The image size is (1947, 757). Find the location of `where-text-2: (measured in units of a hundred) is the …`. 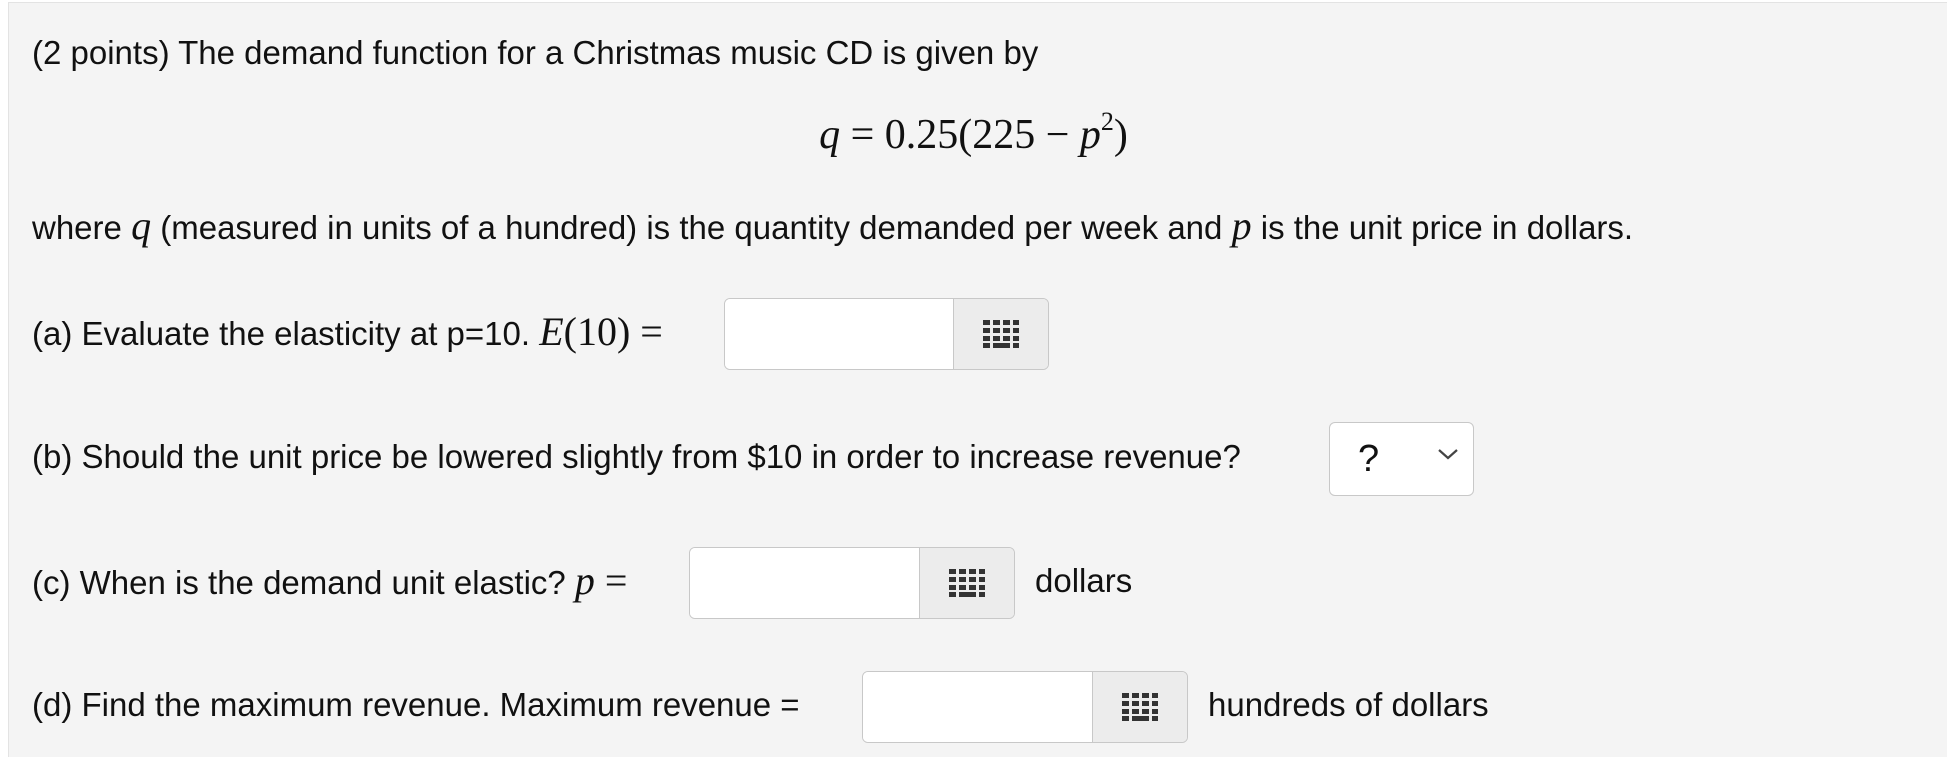

where-text-2: (measured in units of a hundred) is the … is located at coordinates (691, 227).